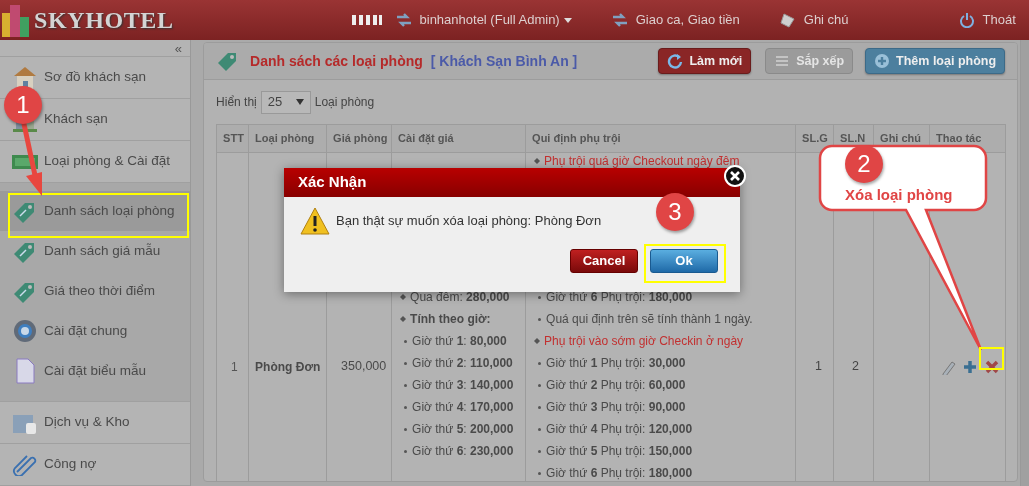 This screenshot has height=486, width=1029. What do you see at coordinates (463, 451) in the screenshot?
I see `cell-line: Giờ thứ 6: 230,000` at bounding box center [463, 451].